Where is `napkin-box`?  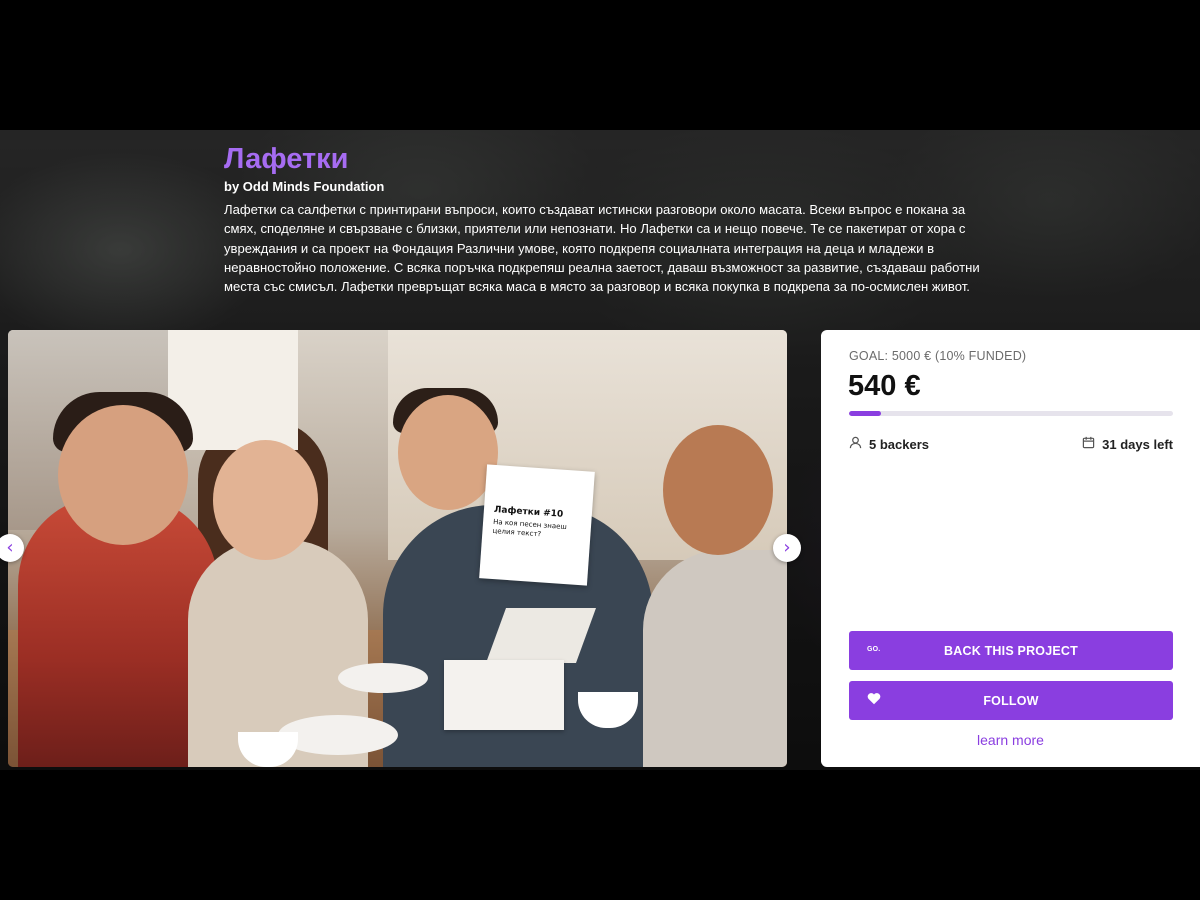
napkin-box is located at coordinates (504, 695).